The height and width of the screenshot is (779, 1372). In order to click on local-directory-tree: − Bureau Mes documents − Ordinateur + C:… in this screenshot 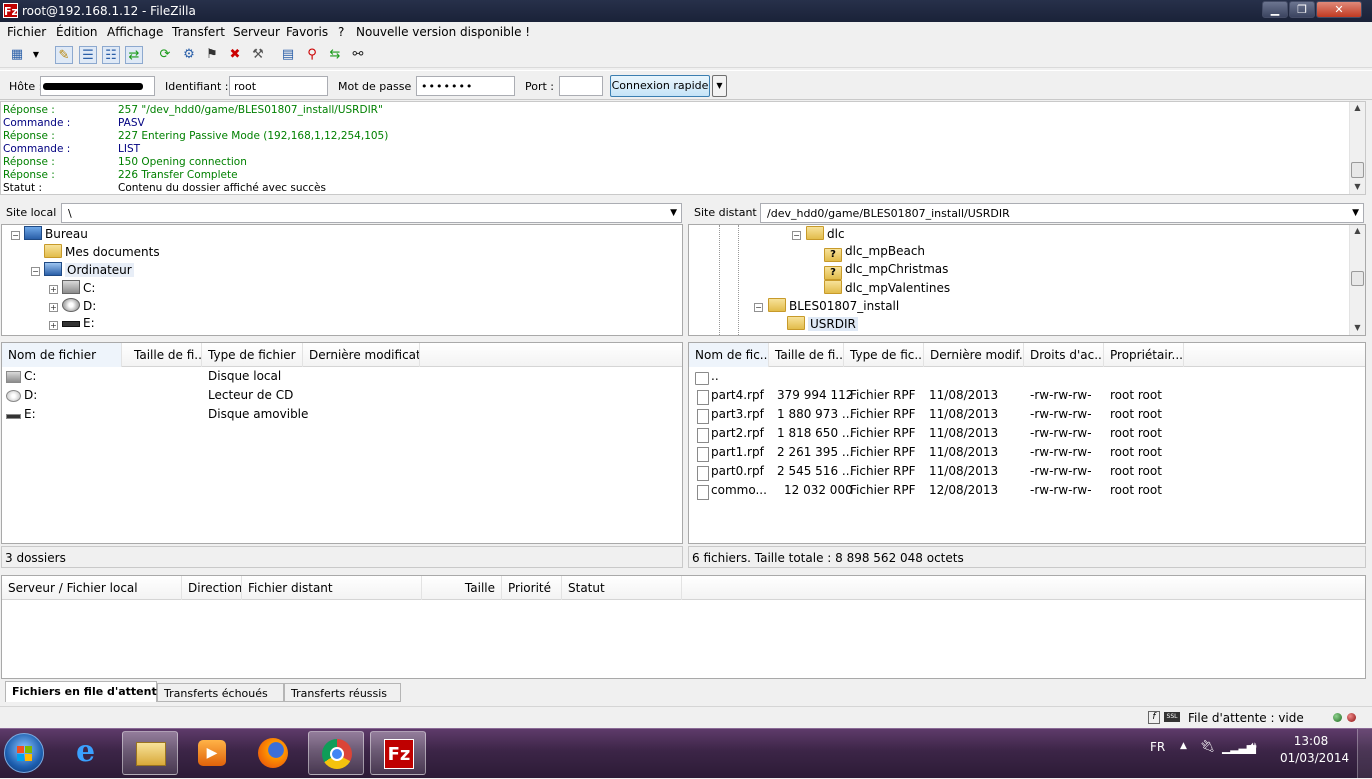, I will do `click(342, 280)`.